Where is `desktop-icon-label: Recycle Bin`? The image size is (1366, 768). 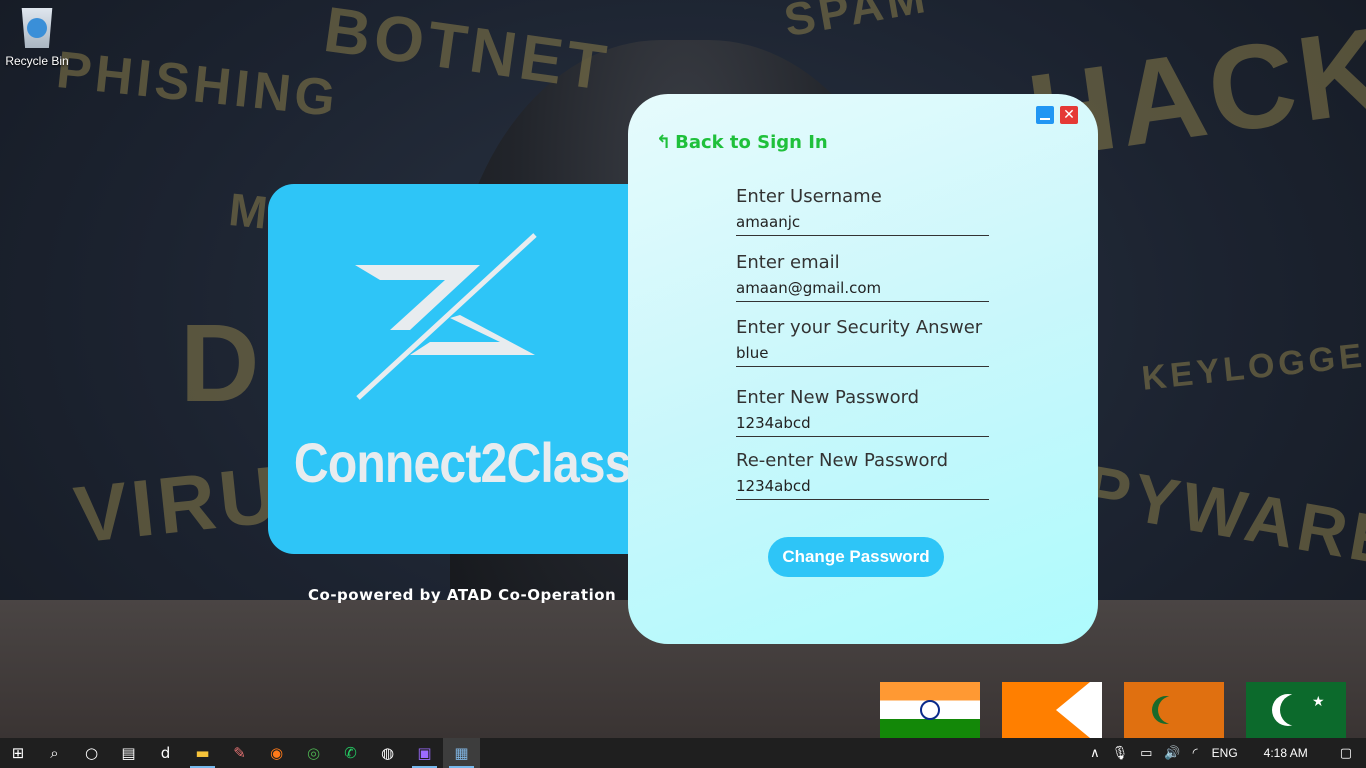 desktop-icon-label: Recycle Bin is located at coordinates (37, 61).